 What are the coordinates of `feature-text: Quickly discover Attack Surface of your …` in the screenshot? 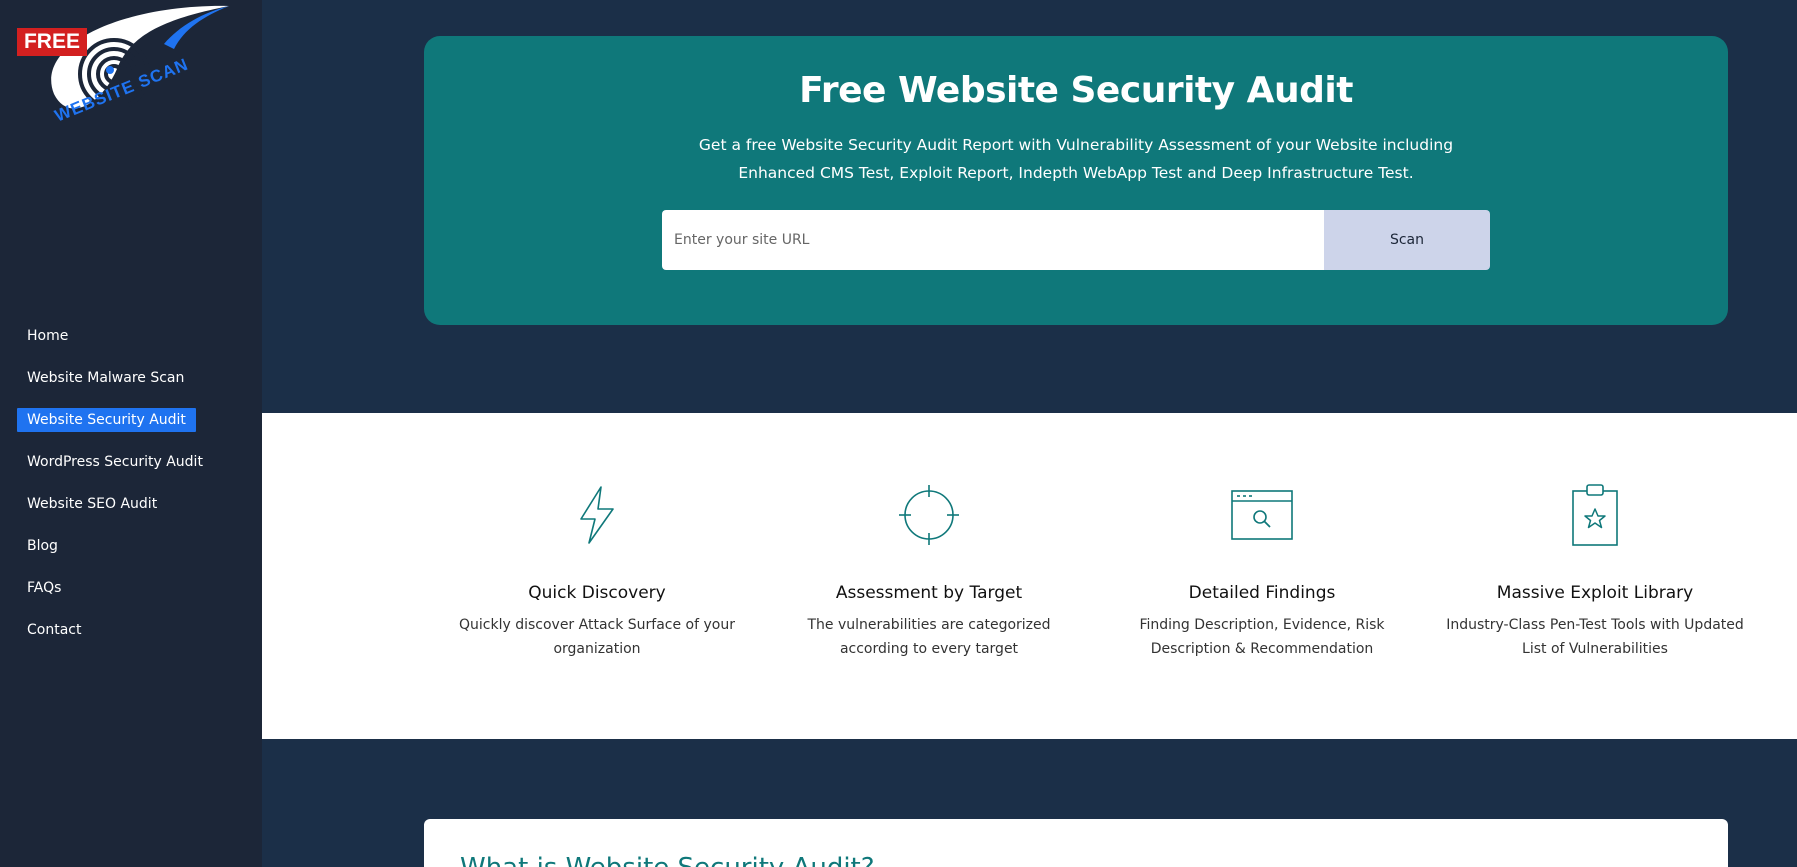 It's located at (596, 637).